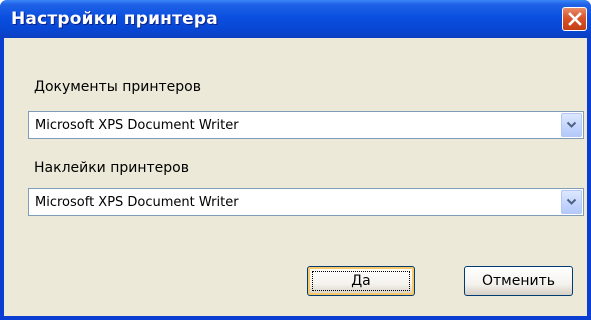 The height and width of the screenshot is (320, 591). I want to click on labels-printer-label: Наклейки принтеров, so click(111, 168).